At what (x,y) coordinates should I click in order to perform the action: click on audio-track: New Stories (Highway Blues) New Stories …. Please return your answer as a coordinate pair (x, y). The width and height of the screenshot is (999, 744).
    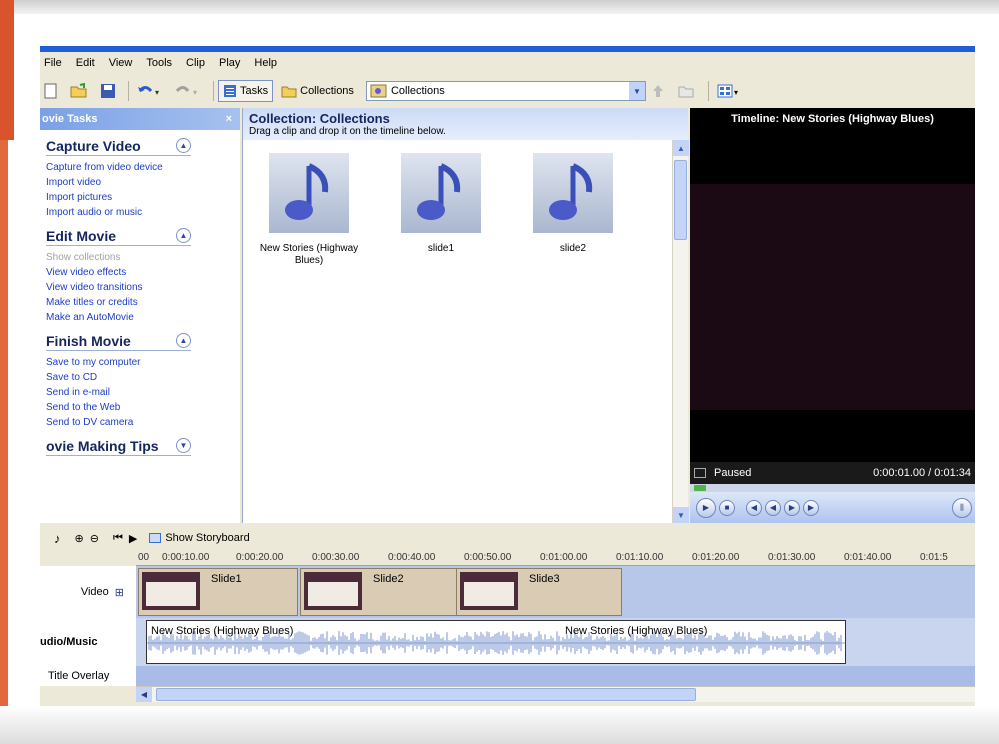
    Looking at the image, I should click on (555, 642).